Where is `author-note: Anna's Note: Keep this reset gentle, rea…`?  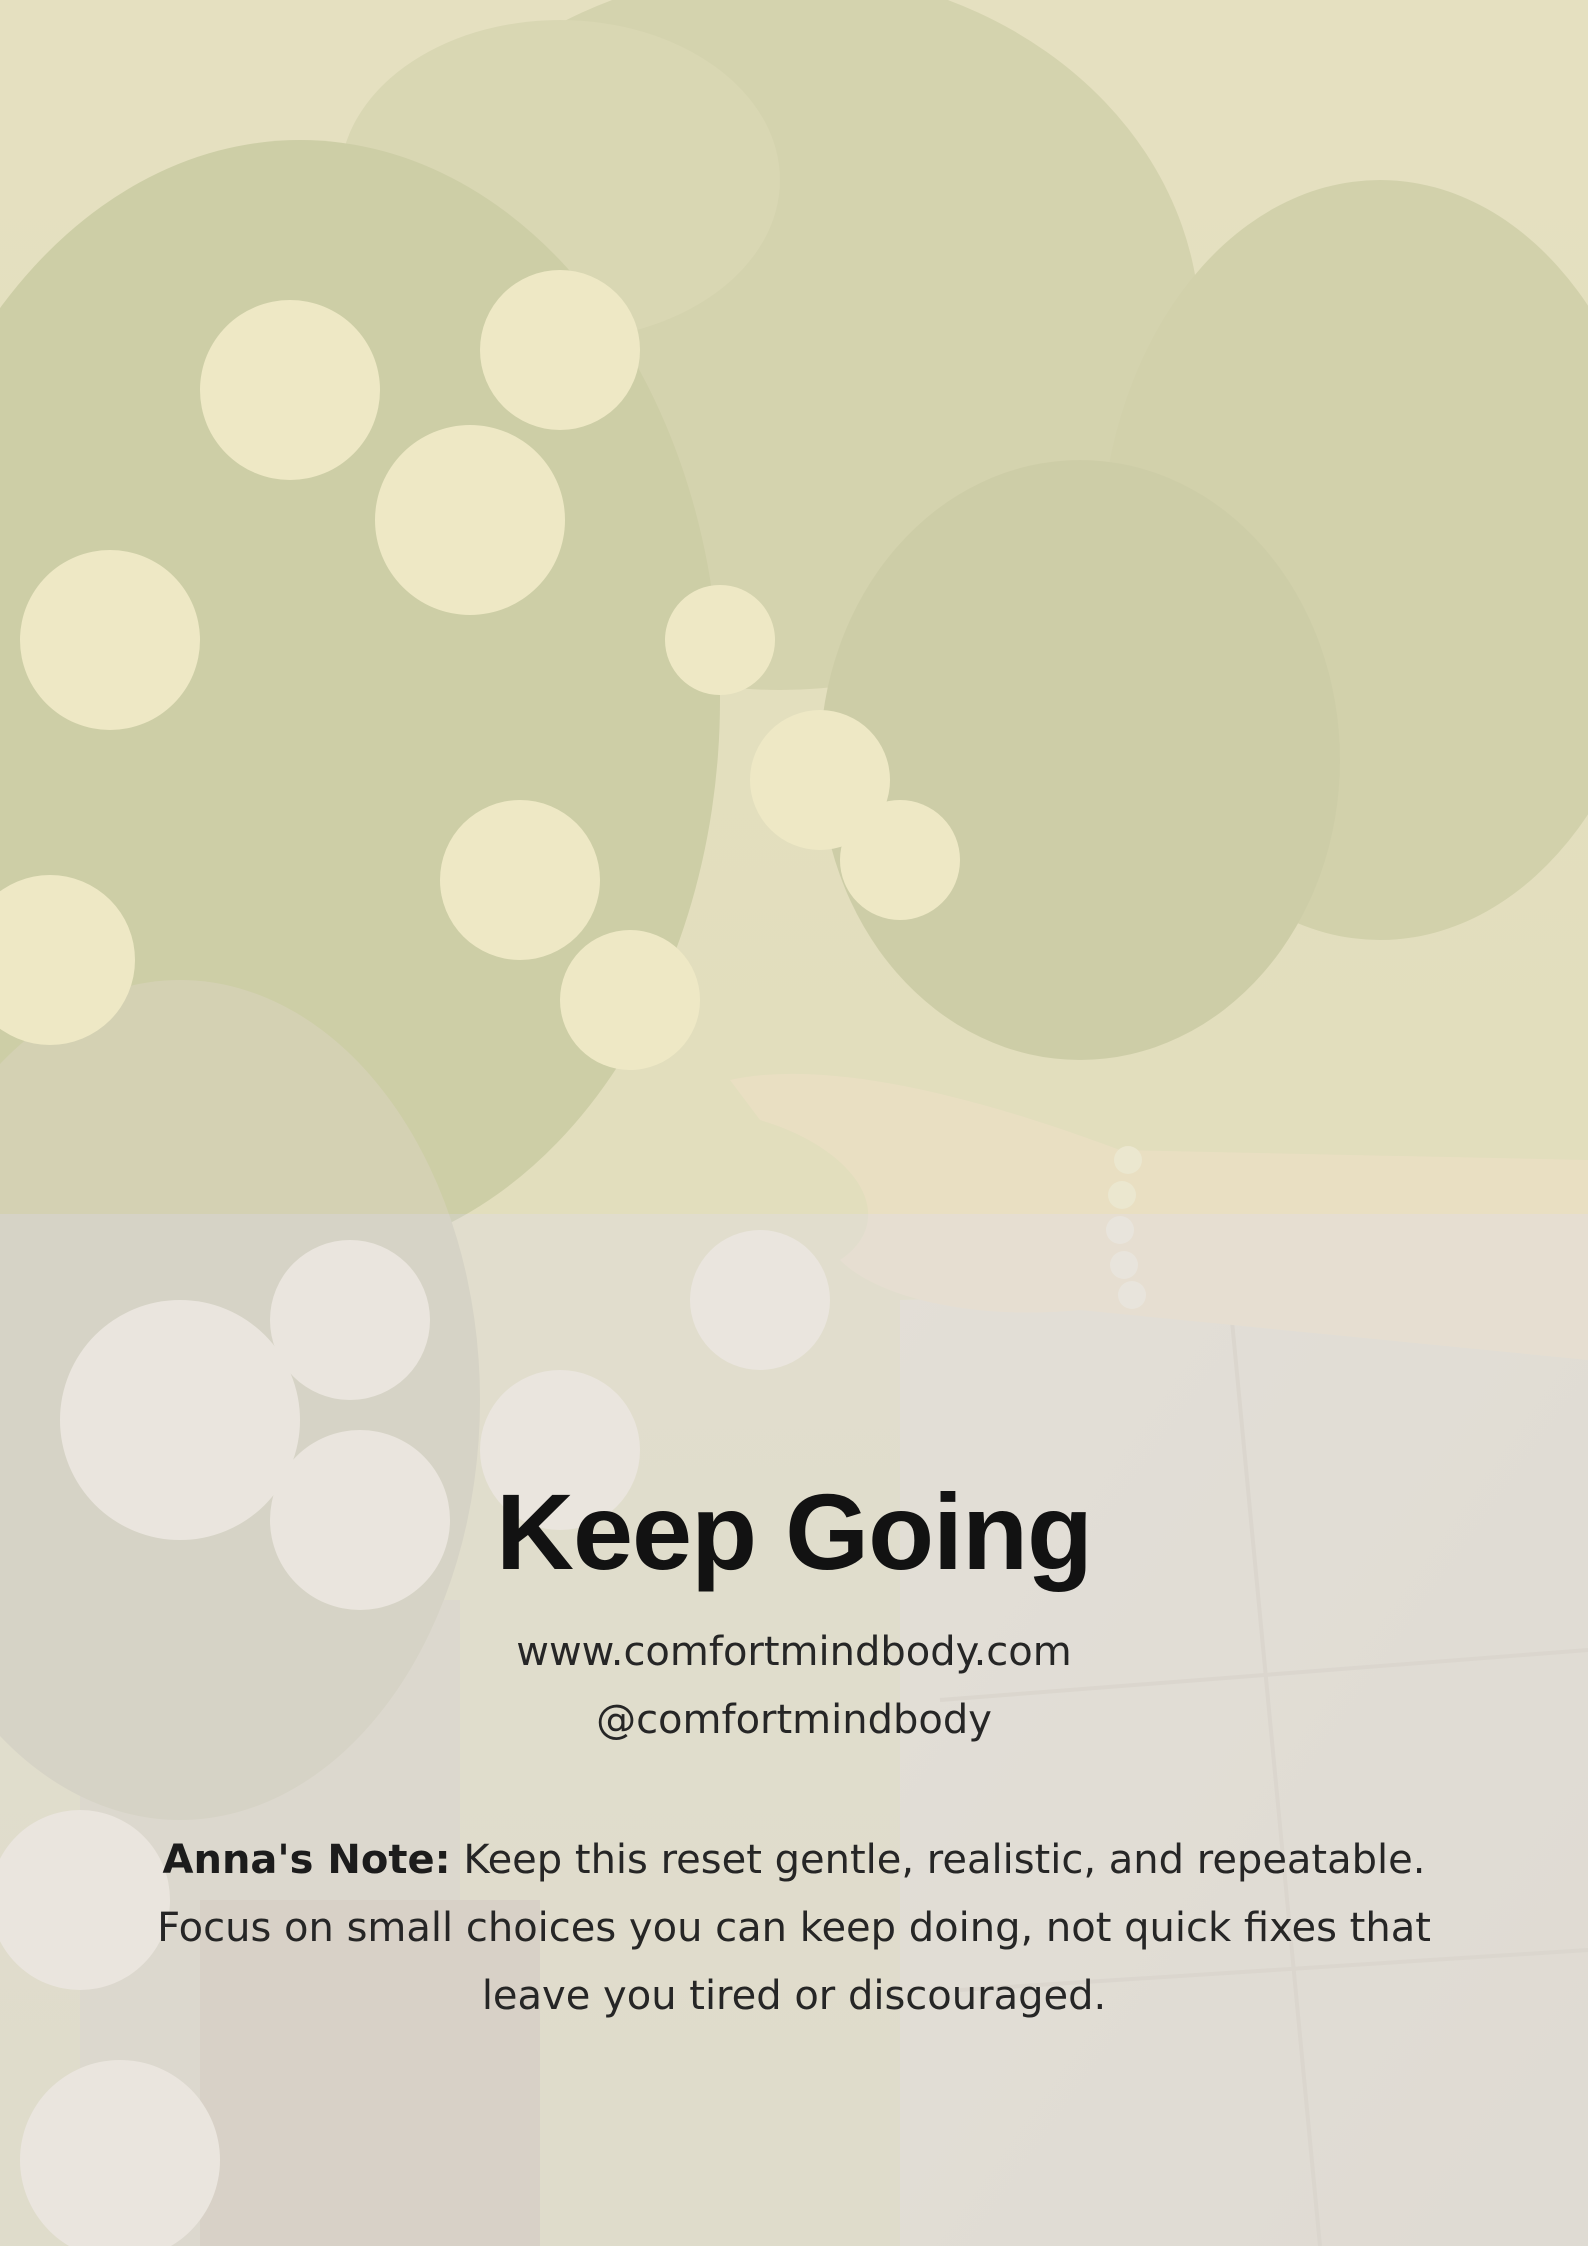
author-note: Anna's Note: Keep this reset gentle, rea… is located at coordinates (794, 1928).